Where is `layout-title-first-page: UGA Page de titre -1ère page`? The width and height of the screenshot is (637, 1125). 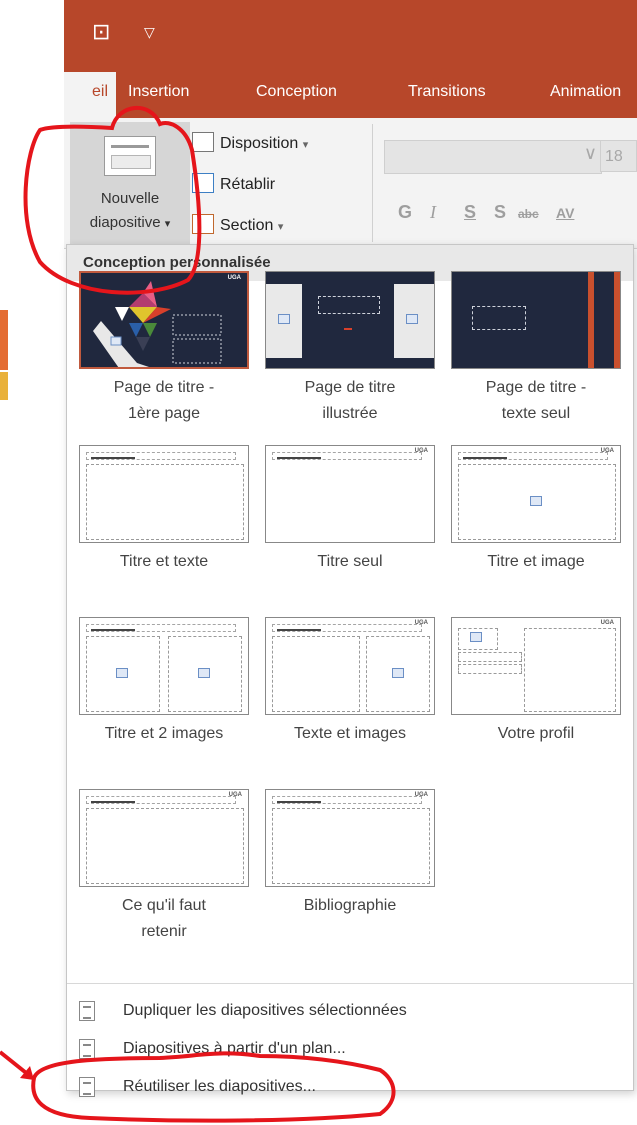
layout-title-first-page: UGA Page de titre -1ère page is located at coordinates (164, 346).